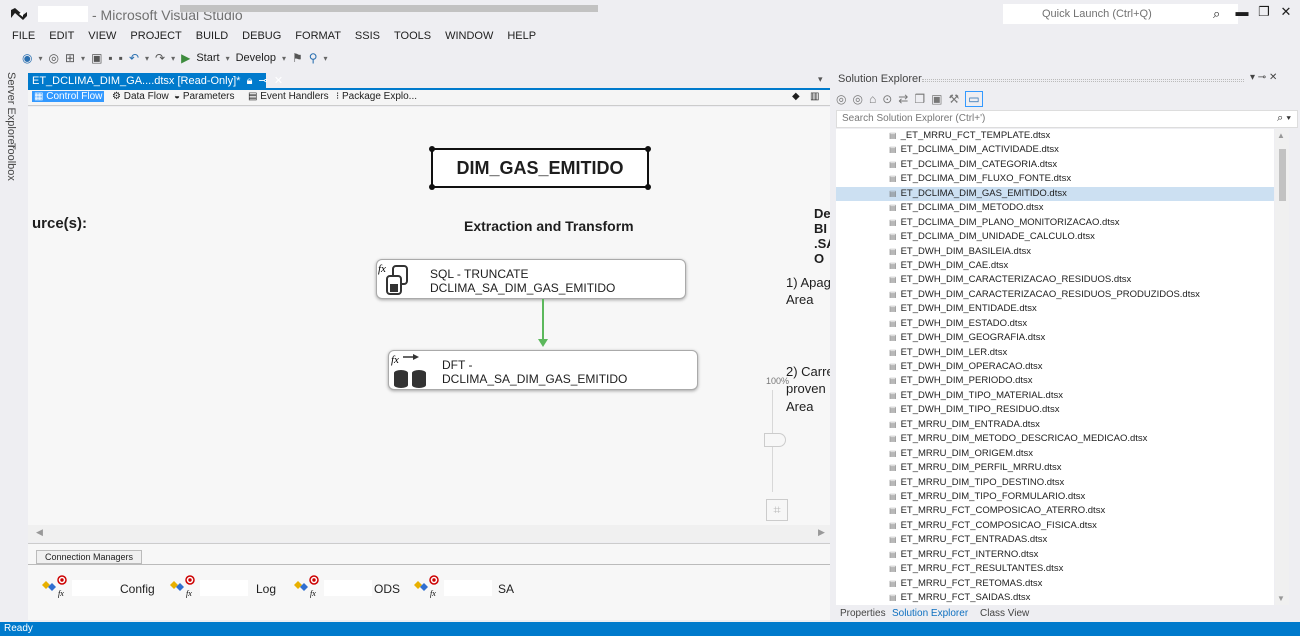  What do you see at coordinates (110, 58) in the screenshot?
I see `save-icon: ▪` at bounding box center [110, 58].